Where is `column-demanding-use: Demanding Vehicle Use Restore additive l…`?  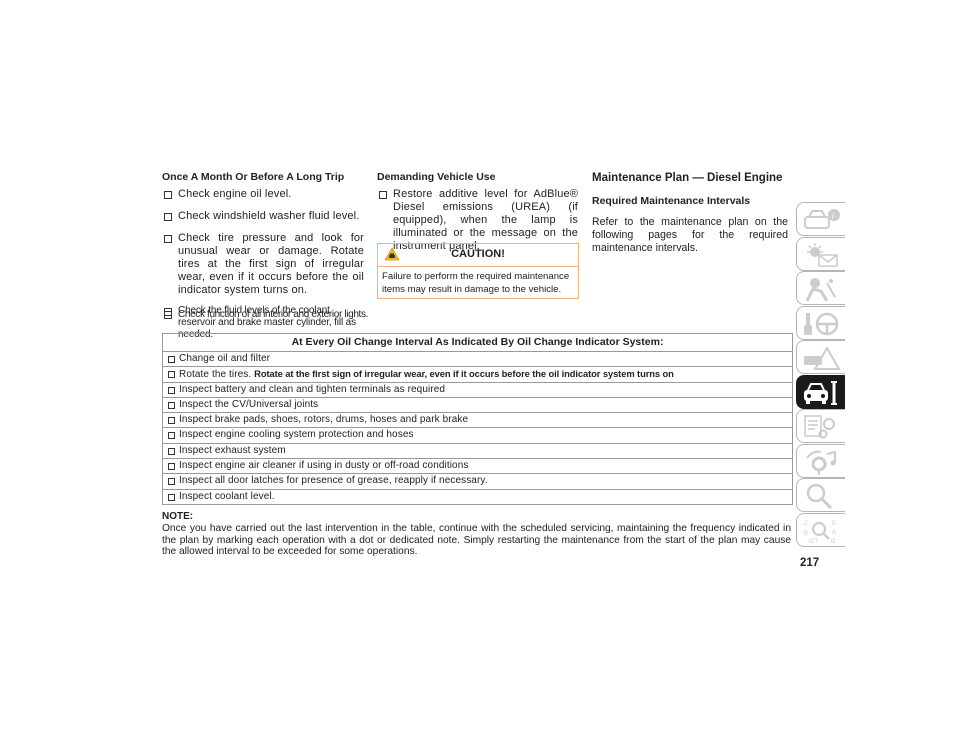
column-demanding-use: Demanding Vehicle Use Restore additive l… is located at coordinates (477, 212).